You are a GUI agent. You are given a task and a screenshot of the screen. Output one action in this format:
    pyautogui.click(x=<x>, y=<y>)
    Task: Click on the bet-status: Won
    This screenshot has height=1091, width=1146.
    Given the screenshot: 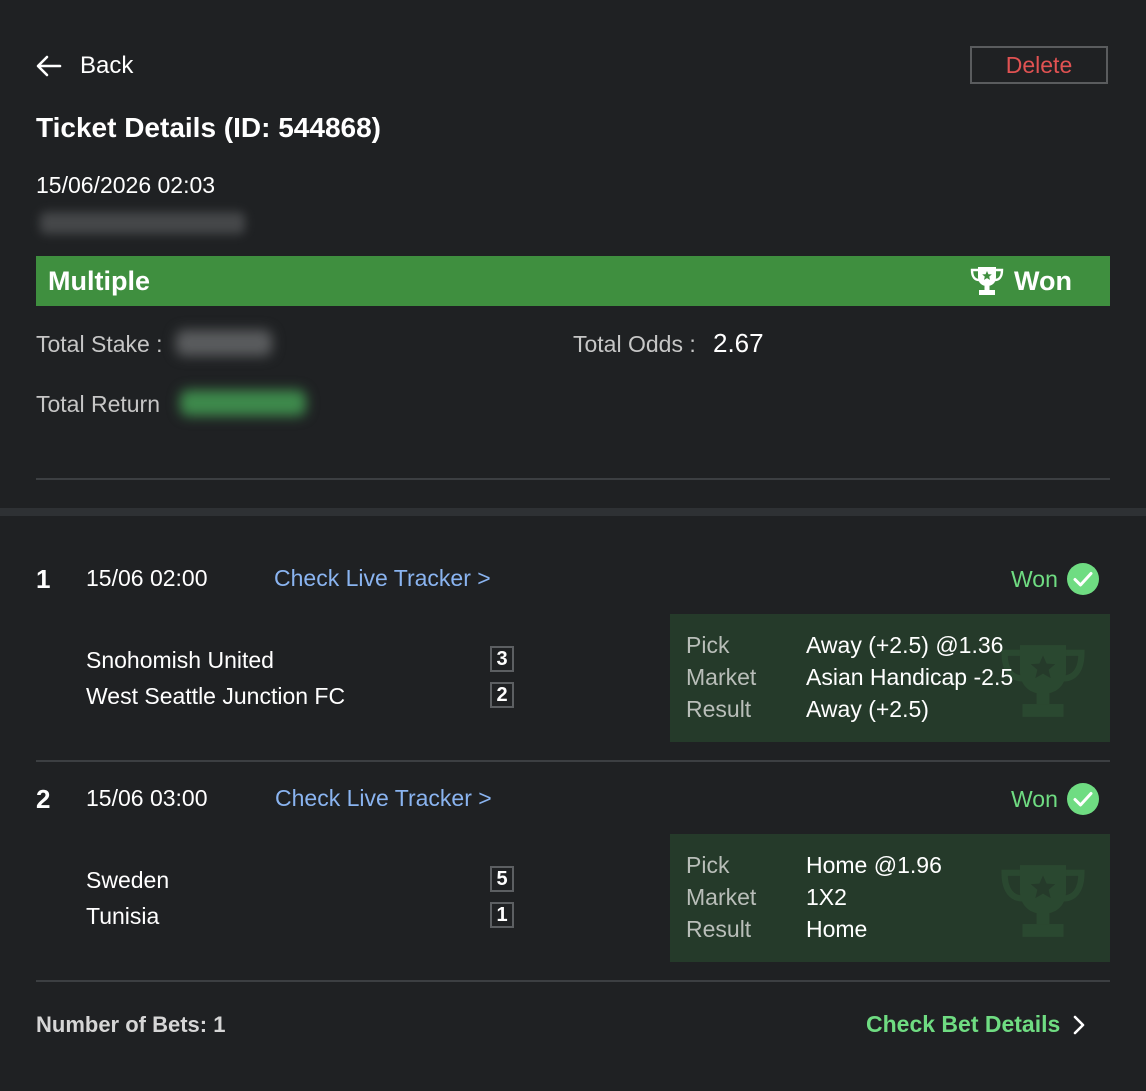 What is the action you would take?
    pyautogui.click(x=1021, y=281)
    